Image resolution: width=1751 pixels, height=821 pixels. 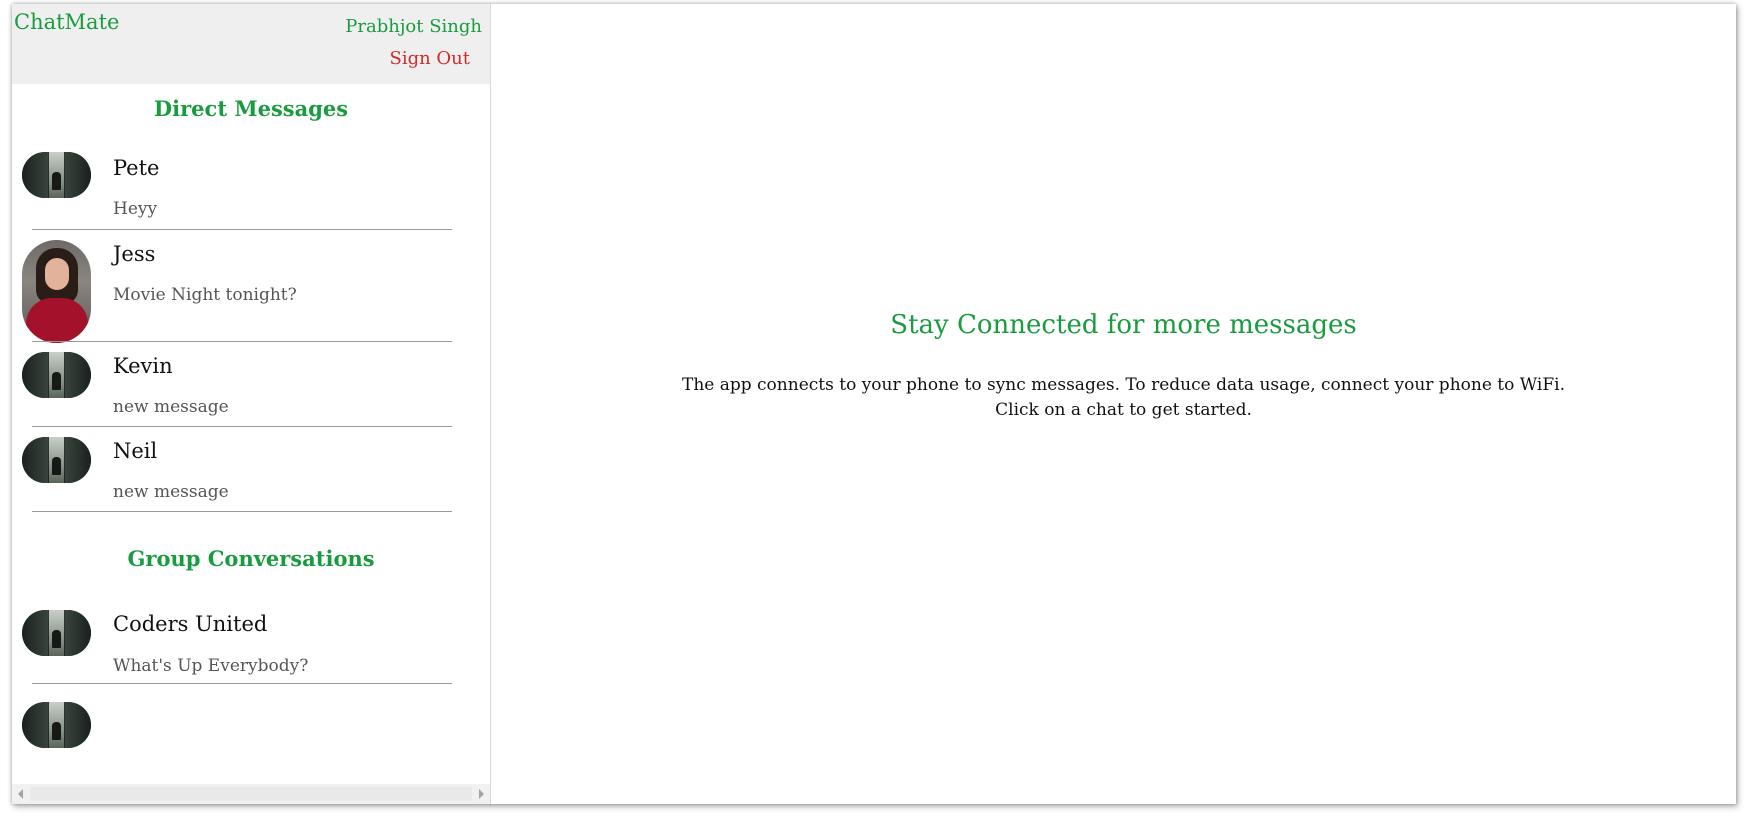 What do you see at coordinates (251, 108) in the screenshot?
I see `direct-messages-heading: Direct Messages` at bounding box center [251, 108].